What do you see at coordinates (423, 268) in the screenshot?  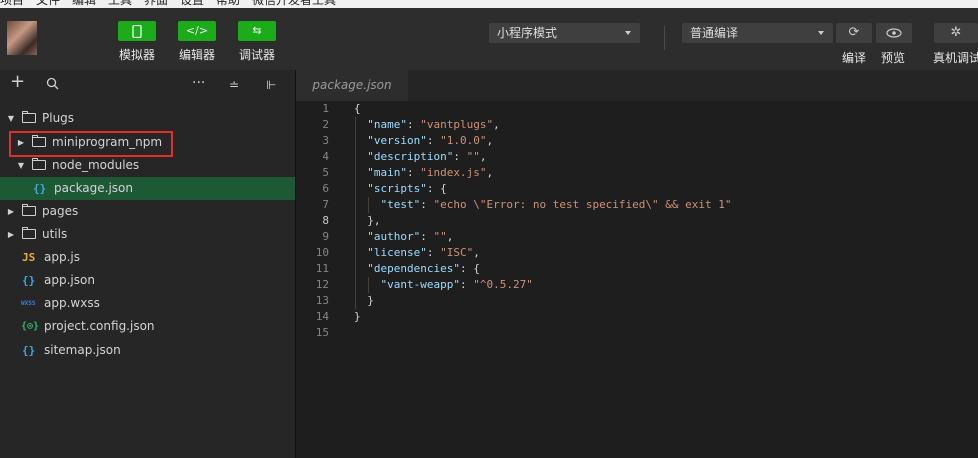 I see `code-line: "dependencies": {` at bounding box center [423, 268].